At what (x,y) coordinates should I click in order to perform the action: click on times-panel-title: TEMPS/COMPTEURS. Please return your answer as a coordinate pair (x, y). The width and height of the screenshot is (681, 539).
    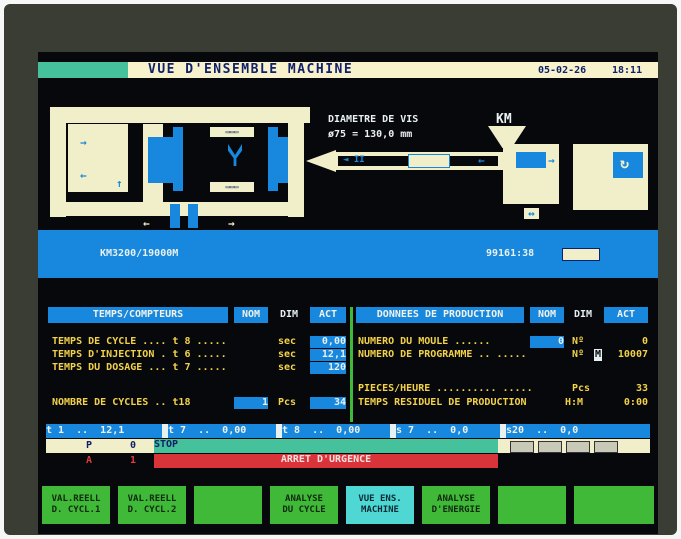
    Looking at the image, I should click on (138, 315).